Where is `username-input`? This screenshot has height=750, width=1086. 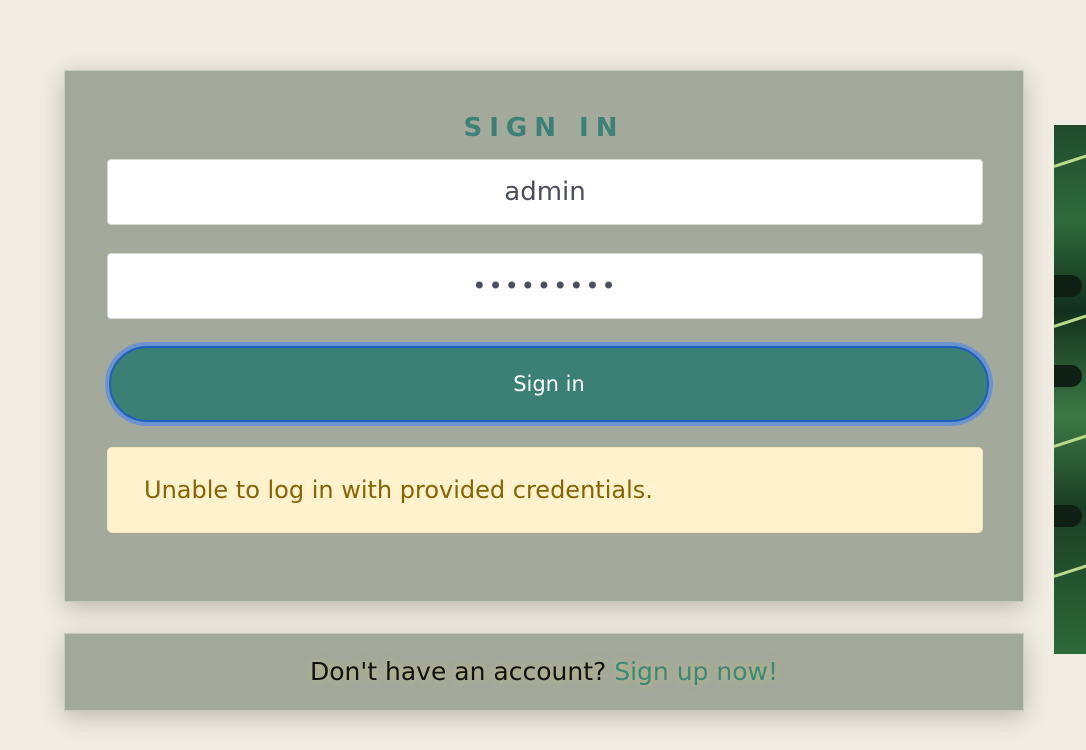 username-input is located at coordinates (545, 192).